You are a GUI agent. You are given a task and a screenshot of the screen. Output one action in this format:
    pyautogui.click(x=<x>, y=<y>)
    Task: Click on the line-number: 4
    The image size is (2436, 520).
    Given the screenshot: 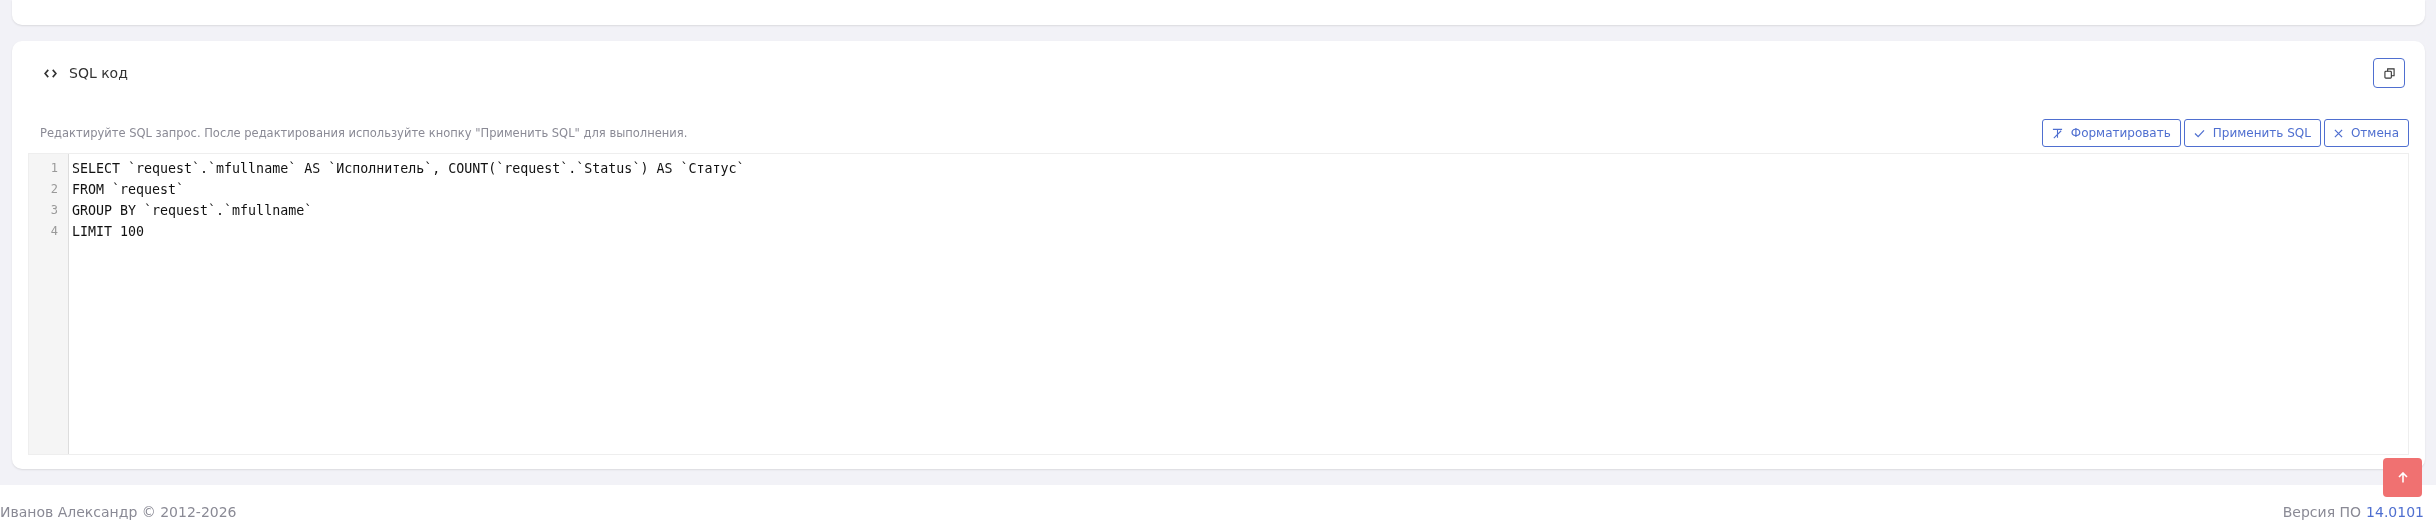 What is the action you would take?
    pyautogui.click(x=54, y=231)
    